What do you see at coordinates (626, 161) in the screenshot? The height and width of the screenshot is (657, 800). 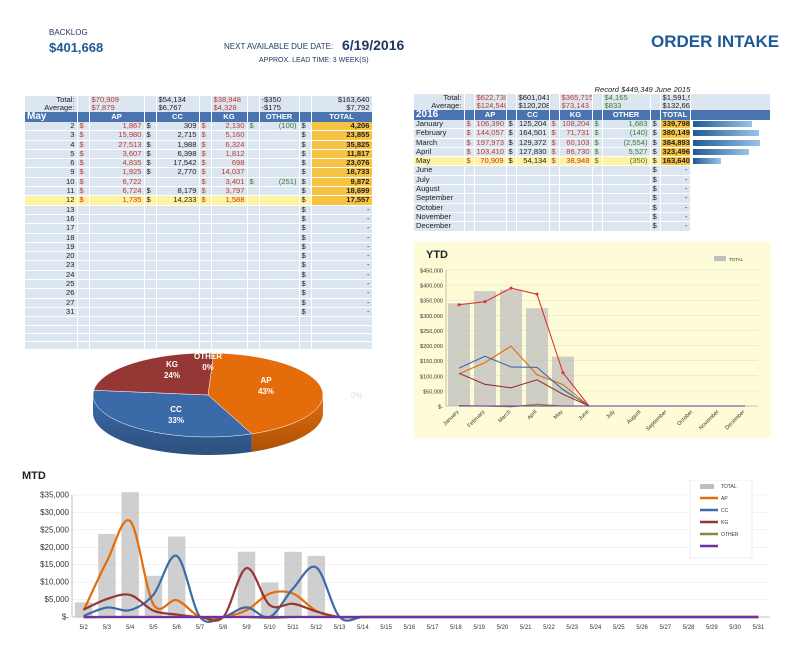 I see `other-cell: (350)` at bounding box center [626, 161].